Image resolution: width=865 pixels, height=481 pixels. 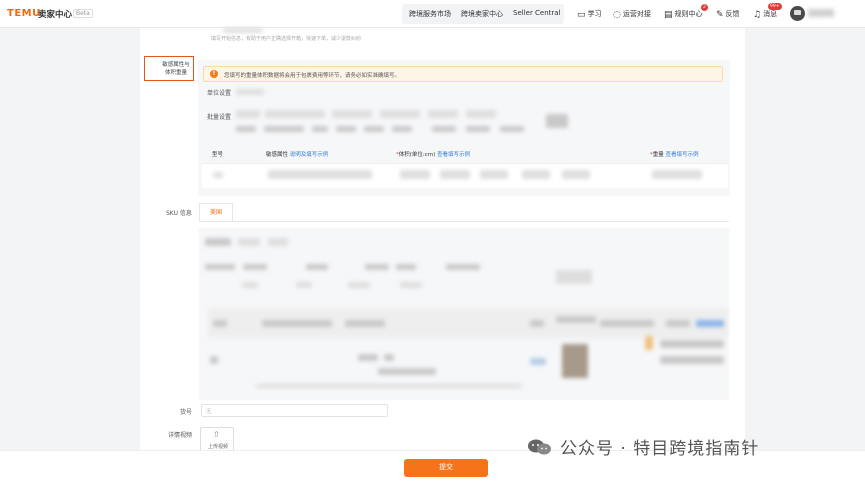 What do you see at coordinates (775, 6) in the screenshot?
I see `messages-badge: 99+` at bounding box center [775, 6].